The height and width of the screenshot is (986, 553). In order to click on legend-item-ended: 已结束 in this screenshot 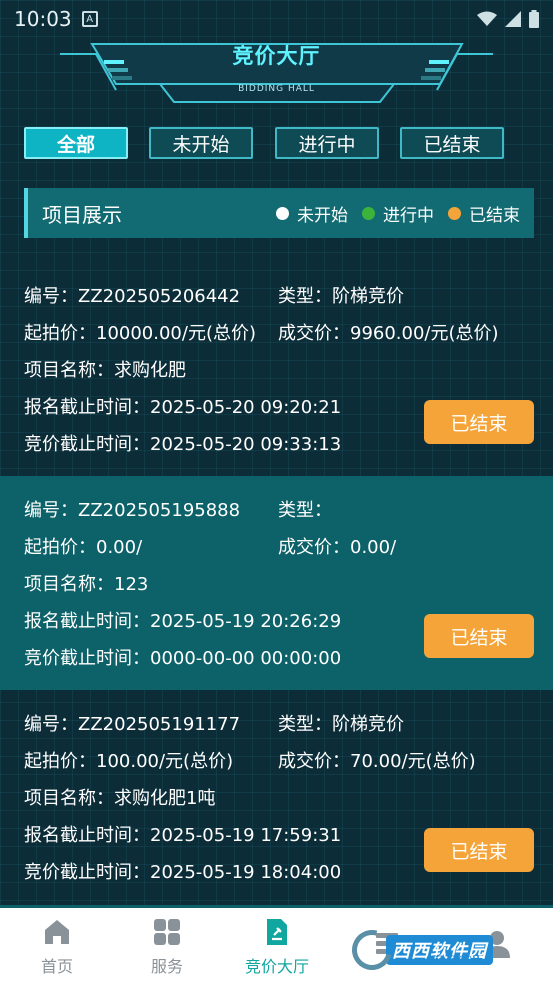, I will do `click(484, 213)`.